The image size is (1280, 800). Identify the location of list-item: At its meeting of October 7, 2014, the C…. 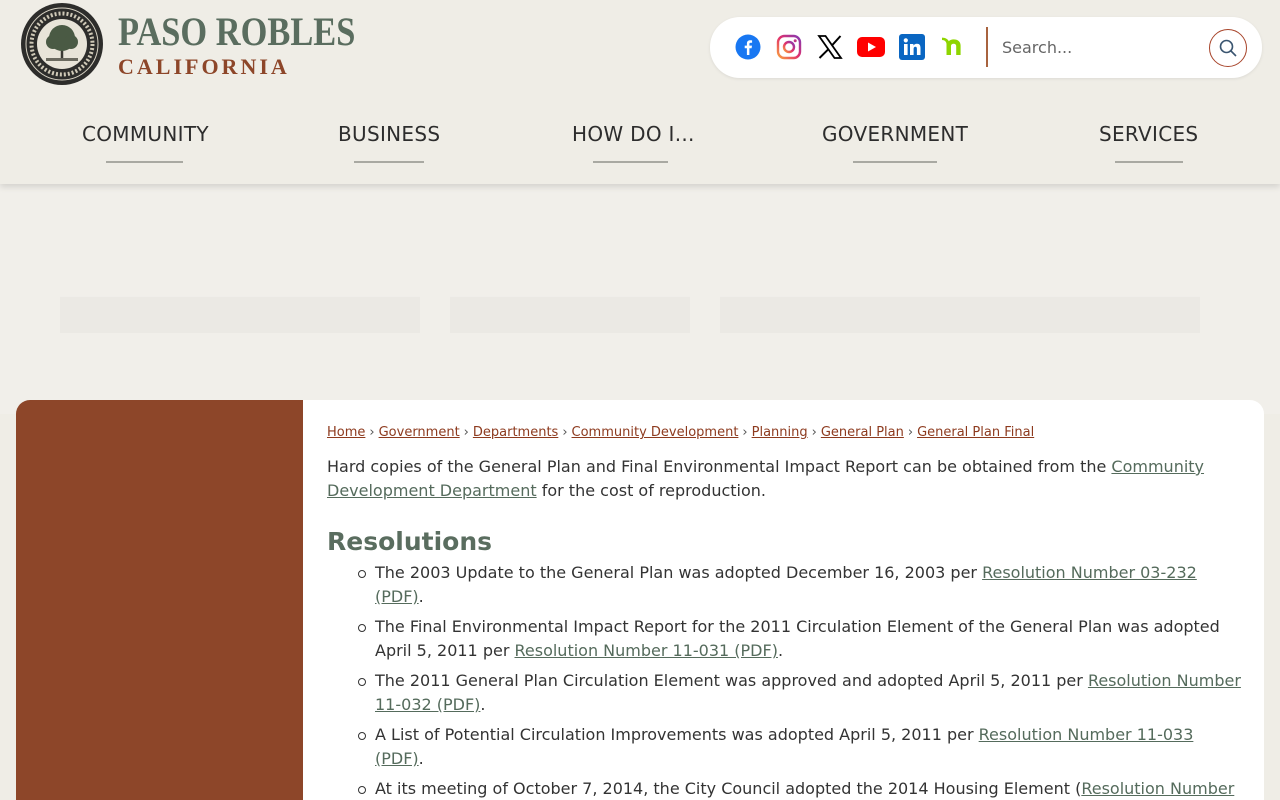
(796, 788).